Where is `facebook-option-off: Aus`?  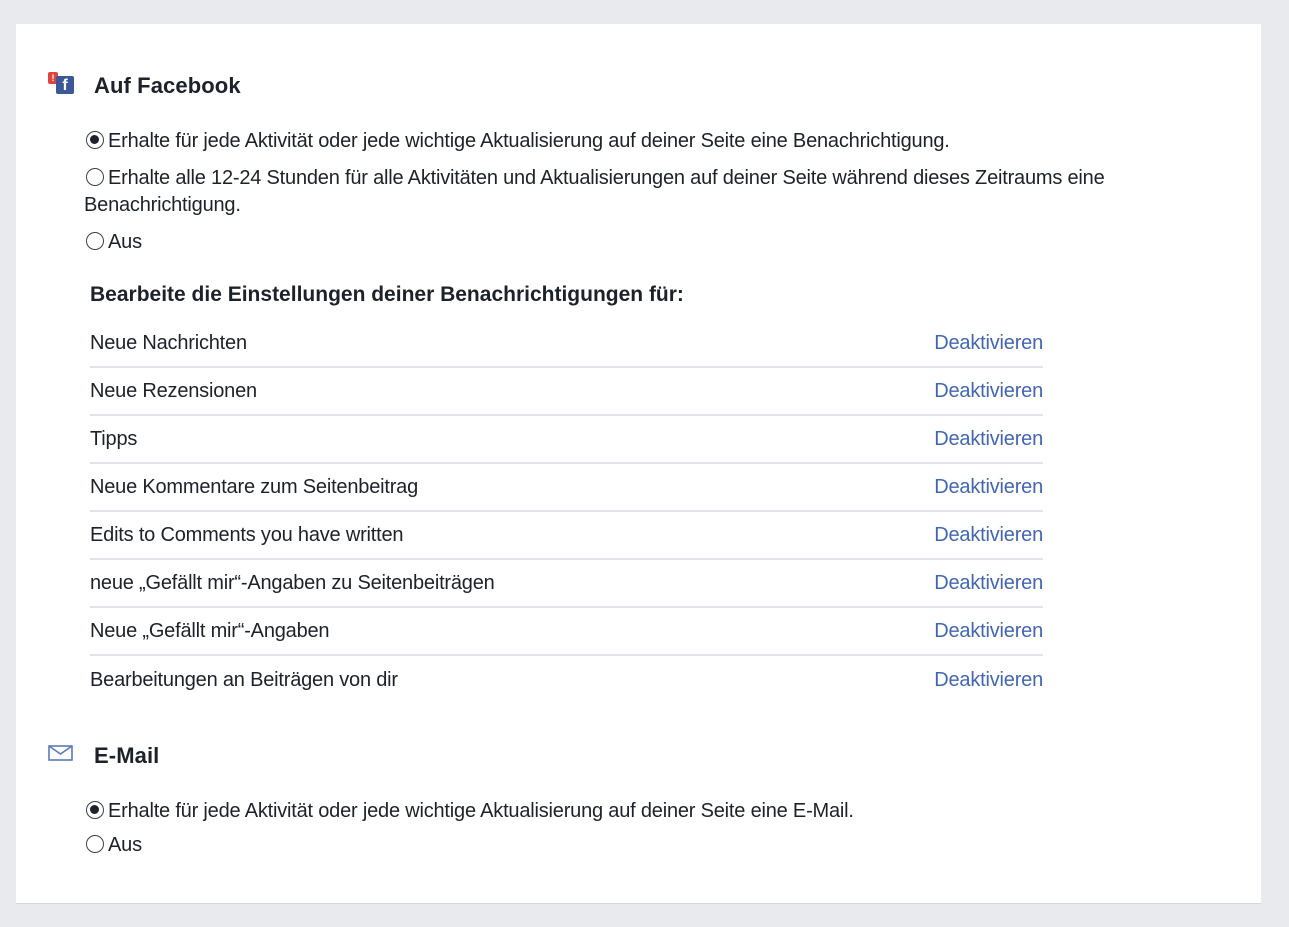
facebook-option-off: Aus is located at coordinates (114, 242).